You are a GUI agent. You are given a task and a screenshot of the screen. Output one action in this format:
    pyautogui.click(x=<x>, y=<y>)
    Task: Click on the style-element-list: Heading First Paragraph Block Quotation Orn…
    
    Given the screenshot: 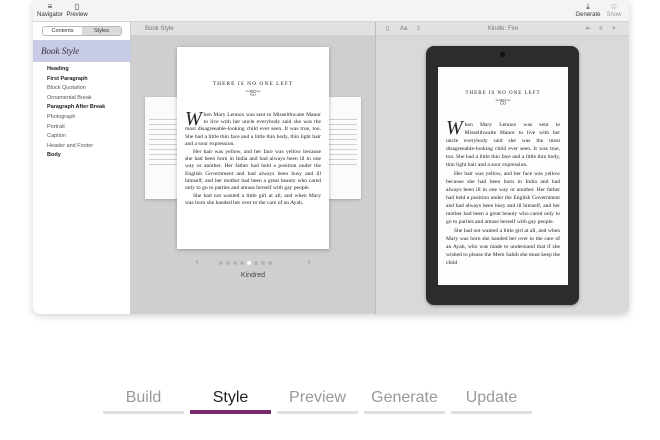 What is the action you would take?
    pyautogui.click(x=76, y=113)
    